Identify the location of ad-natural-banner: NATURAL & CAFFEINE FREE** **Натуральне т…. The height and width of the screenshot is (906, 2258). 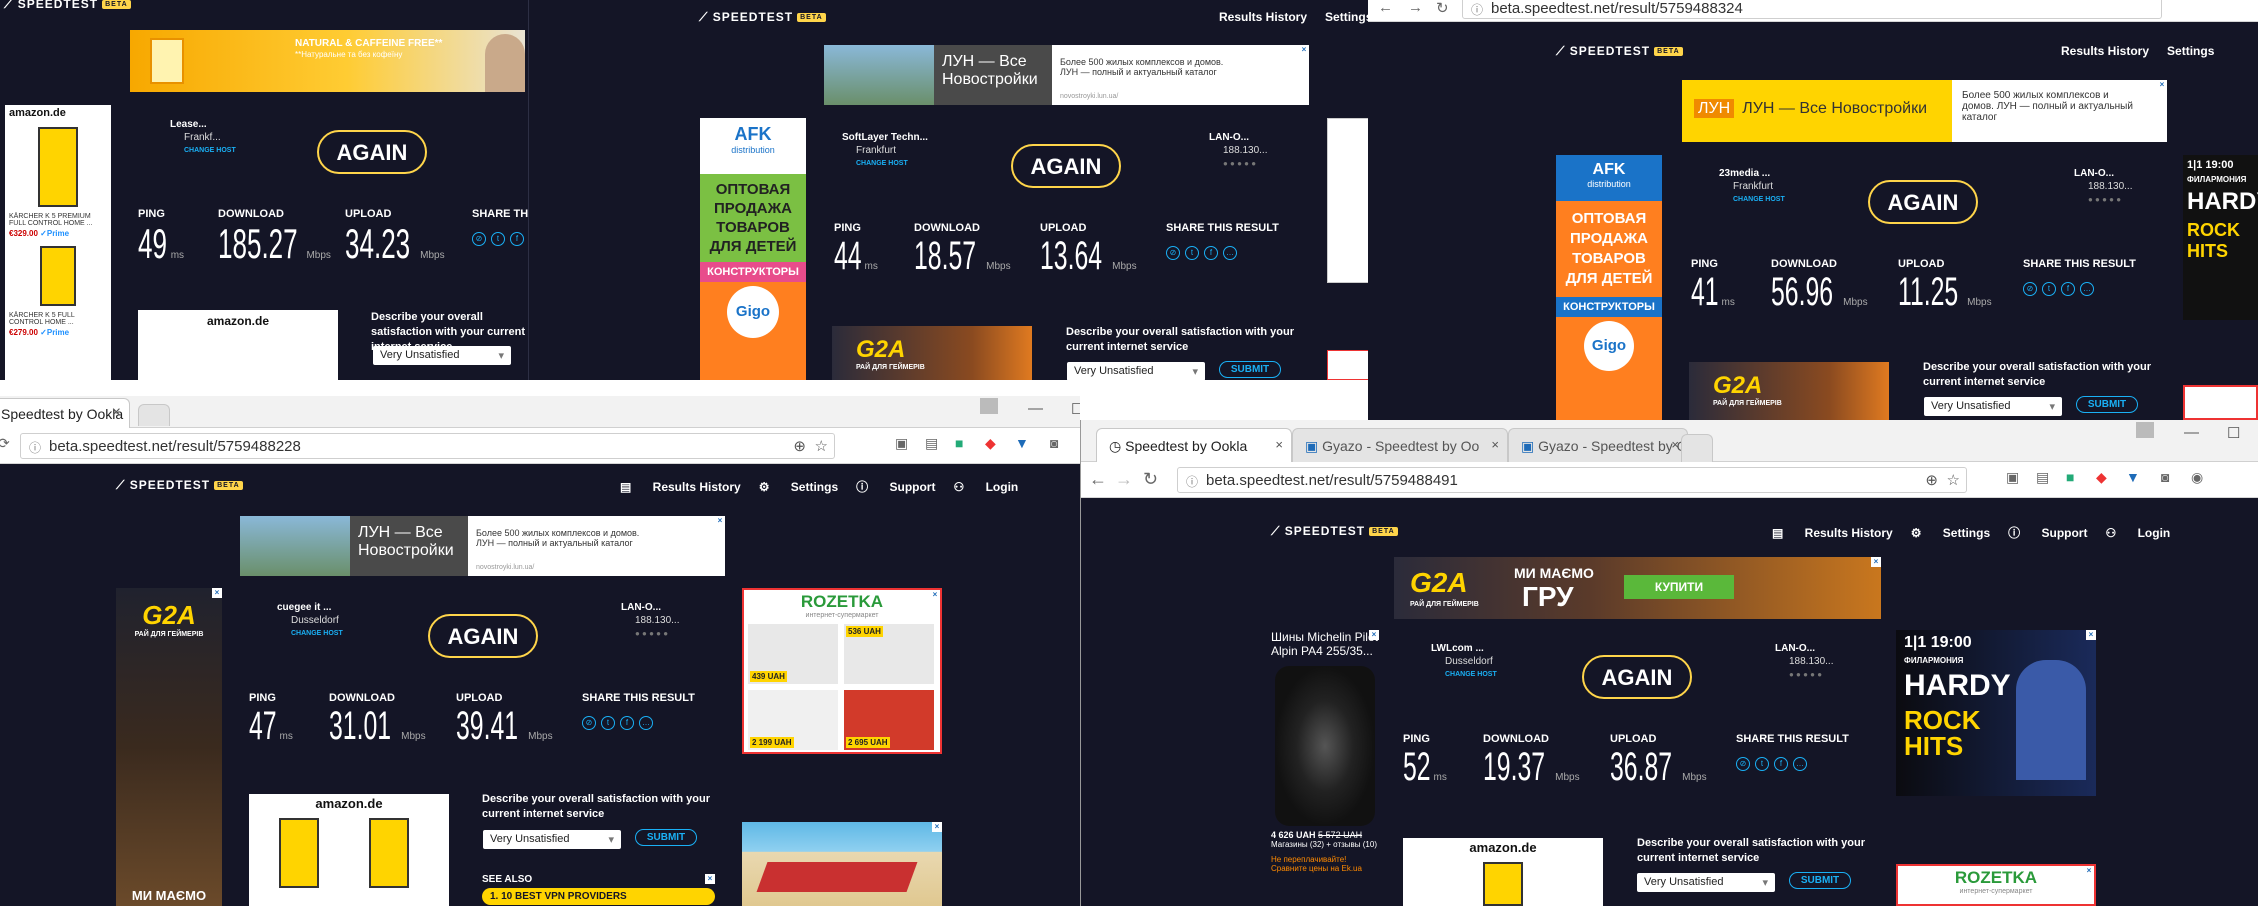
(327, 61).